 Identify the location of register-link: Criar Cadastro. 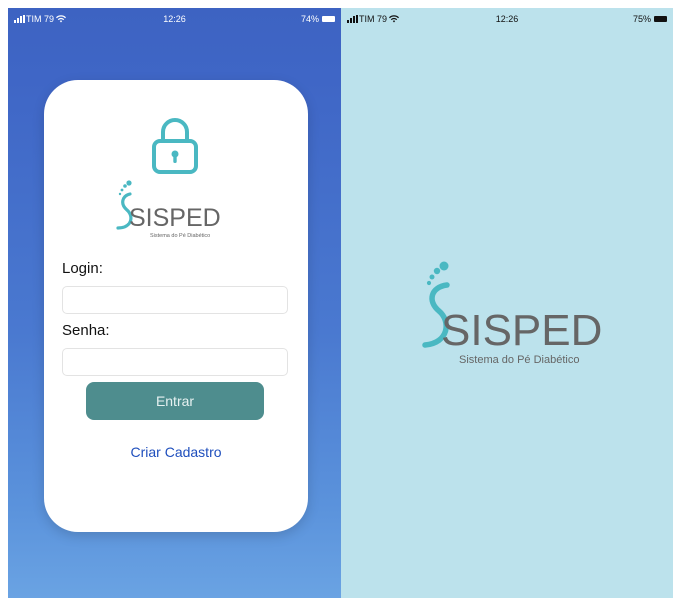
(176, 452).